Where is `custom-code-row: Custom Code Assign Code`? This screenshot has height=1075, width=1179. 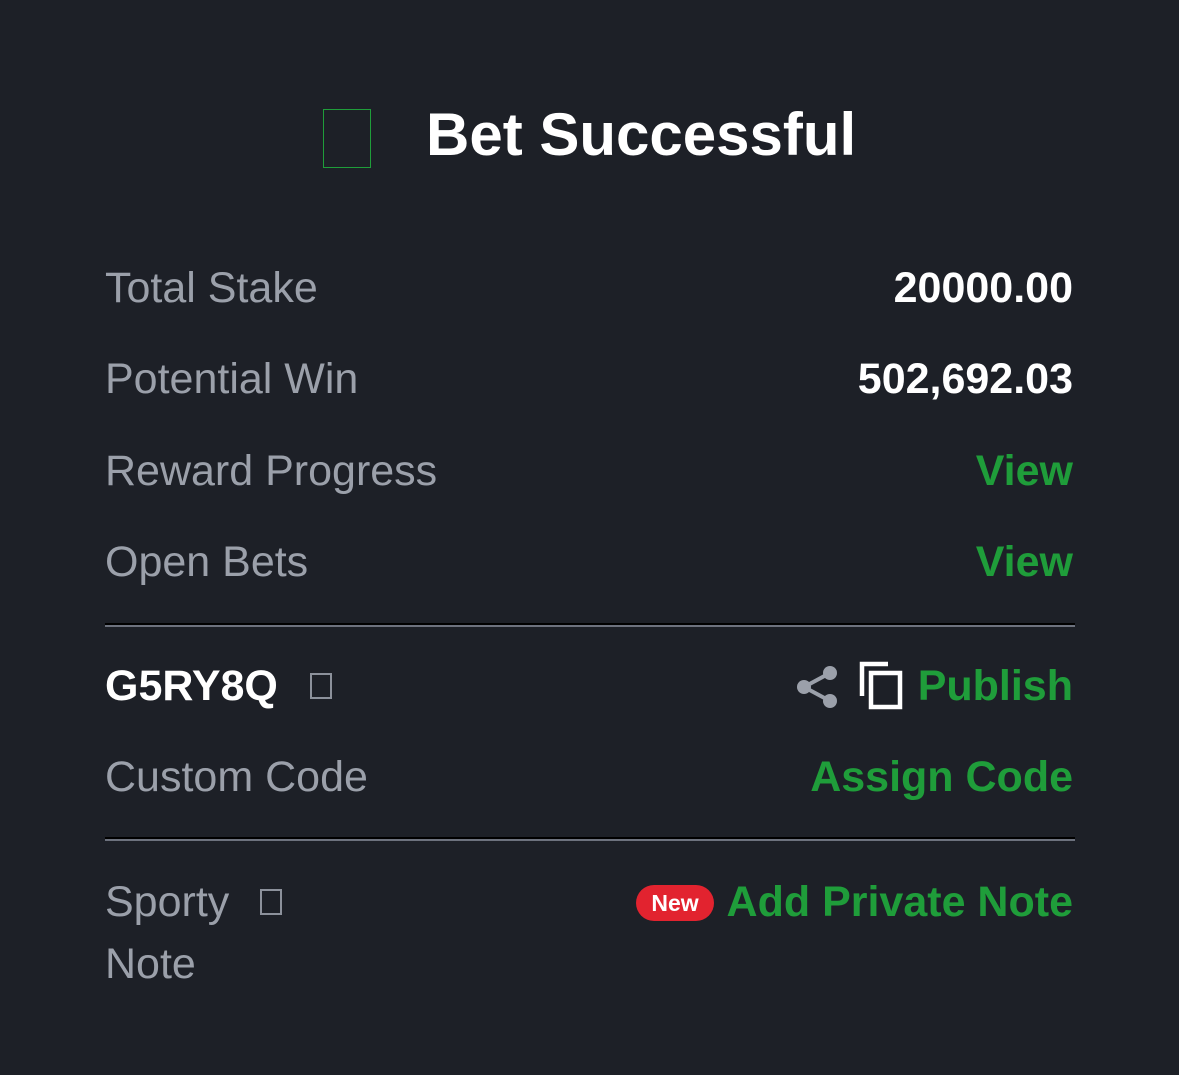 custom-code-row: Custom Code Assign Code is located at coordinates (589, 777).